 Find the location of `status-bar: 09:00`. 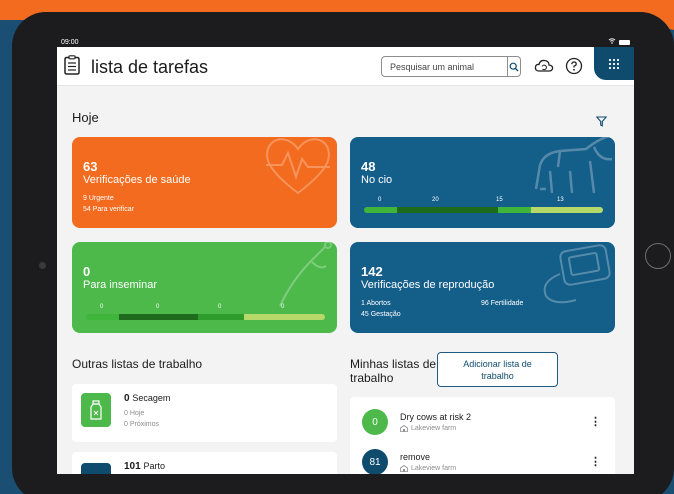

status-bar: 09:00 is located at coordinates (345, 42).